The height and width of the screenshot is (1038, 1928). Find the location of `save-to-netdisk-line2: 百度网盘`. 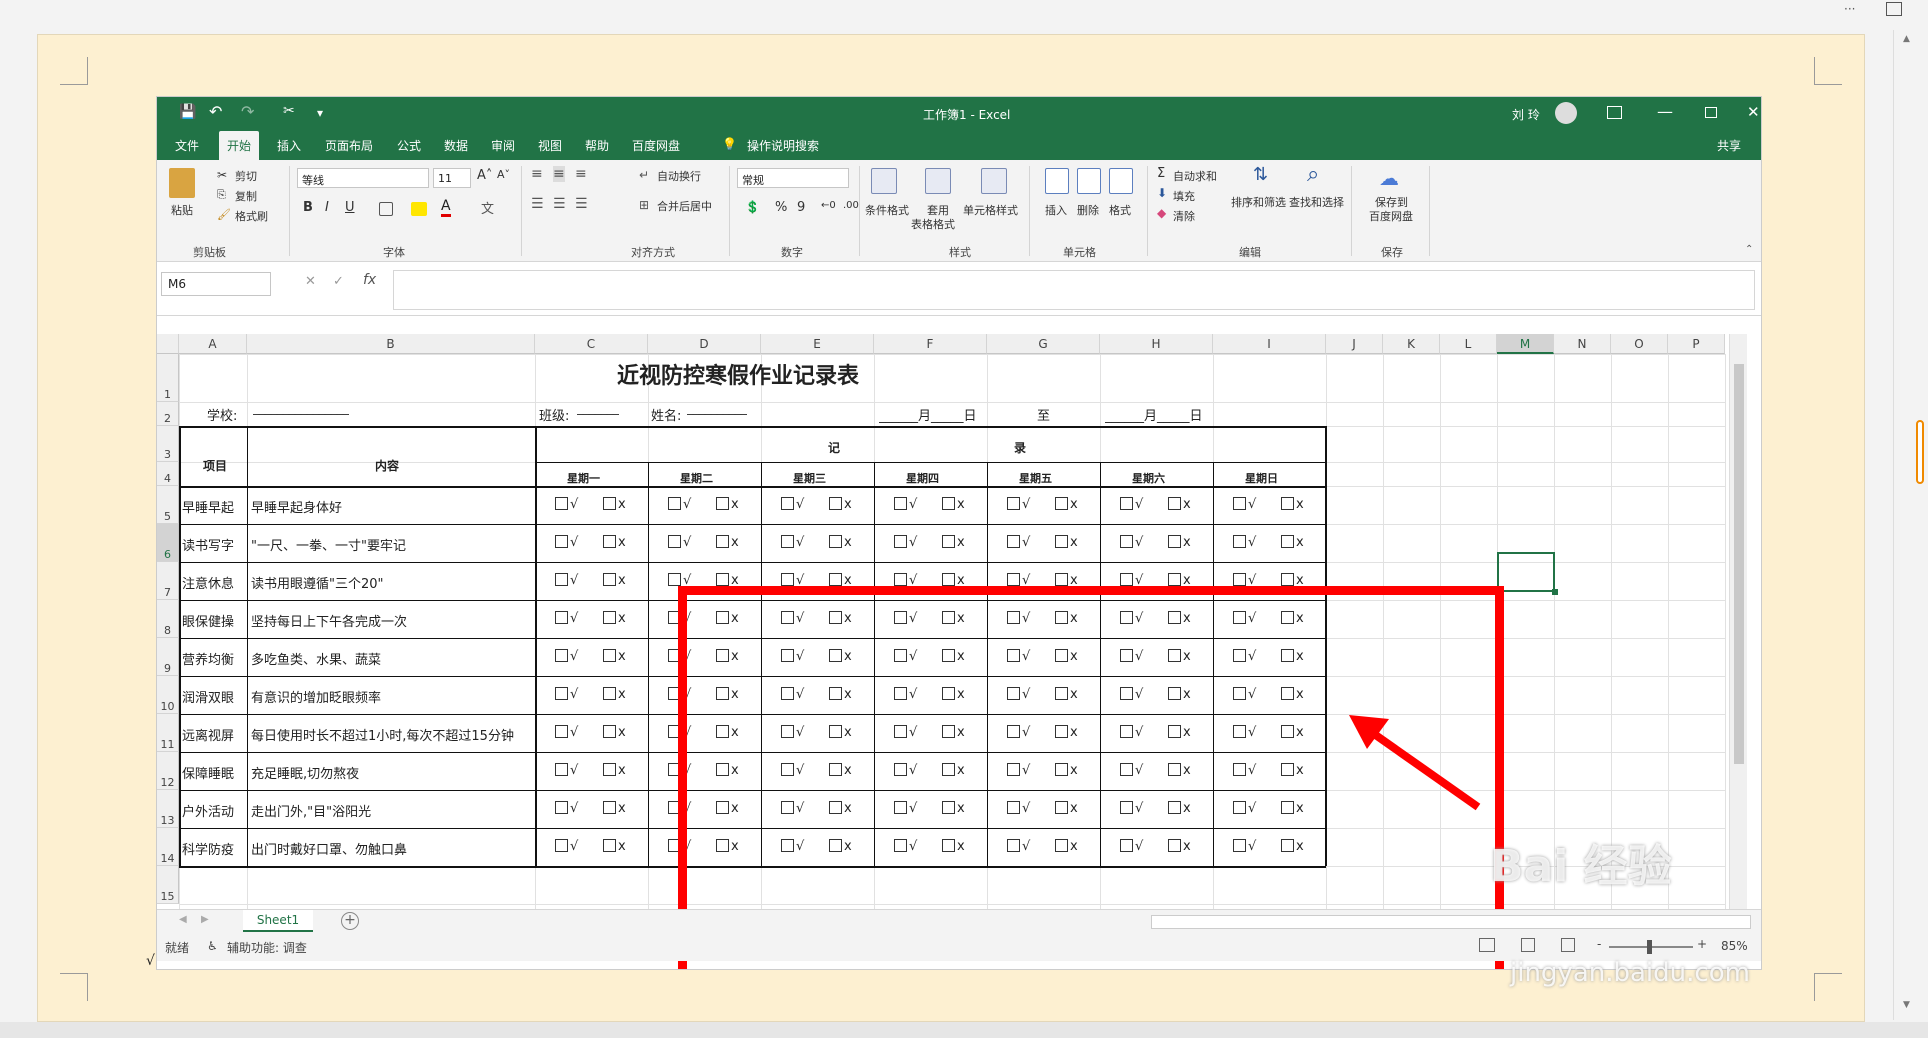

save-to-netdisk-line2: 百度网盘 is located at coordinates (1391, 216).